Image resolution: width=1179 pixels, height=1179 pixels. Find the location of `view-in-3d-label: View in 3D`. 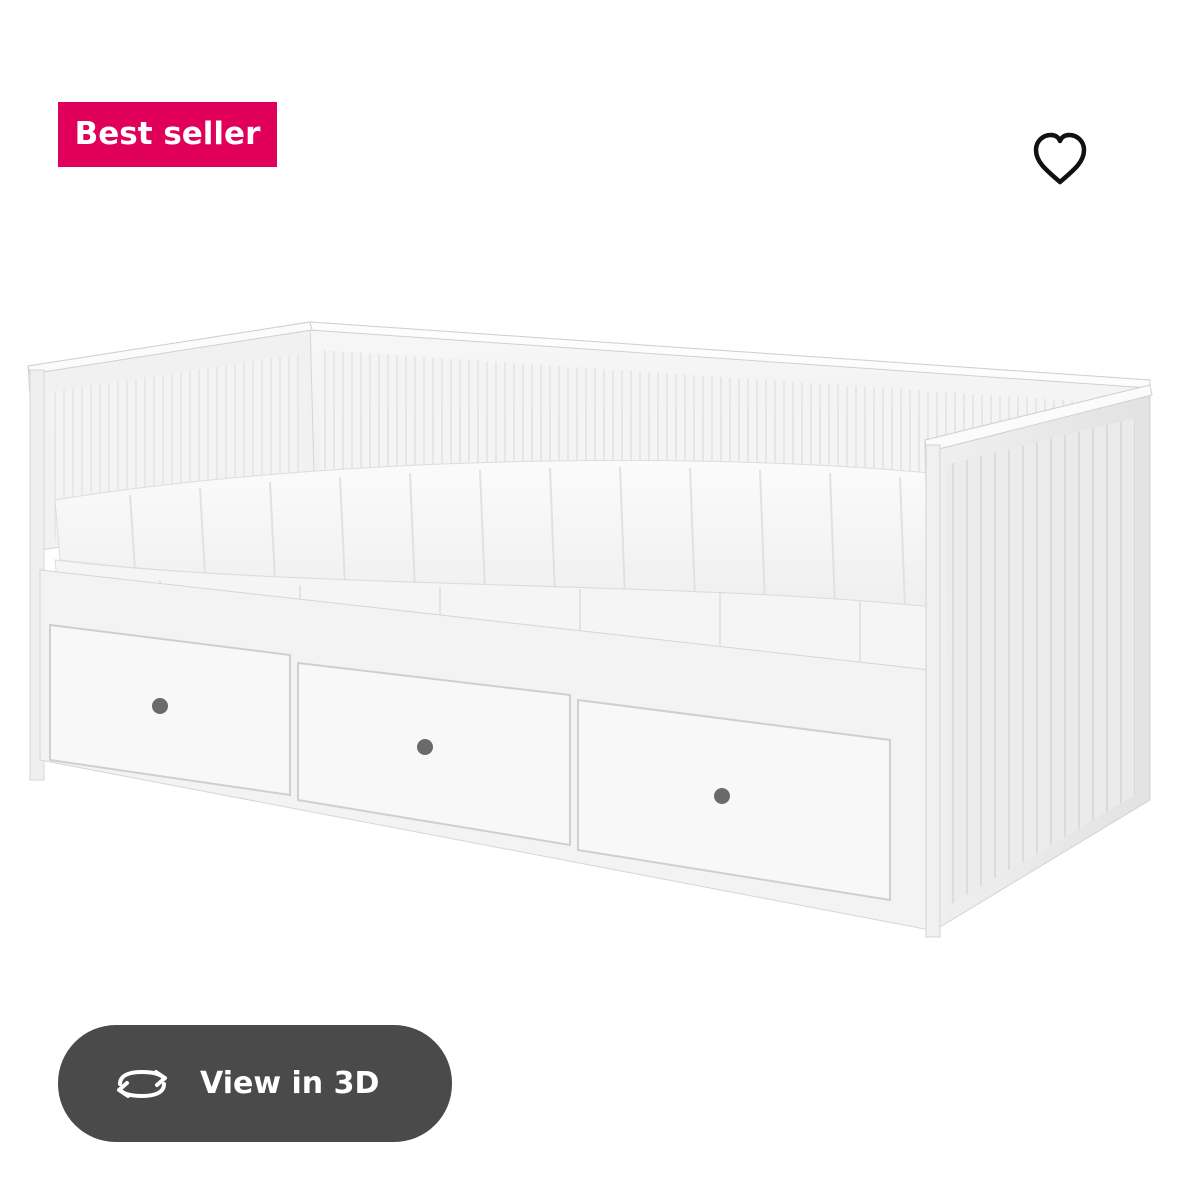

view-in-3d-label: View in 3D is located at coordinates (290, 1083).